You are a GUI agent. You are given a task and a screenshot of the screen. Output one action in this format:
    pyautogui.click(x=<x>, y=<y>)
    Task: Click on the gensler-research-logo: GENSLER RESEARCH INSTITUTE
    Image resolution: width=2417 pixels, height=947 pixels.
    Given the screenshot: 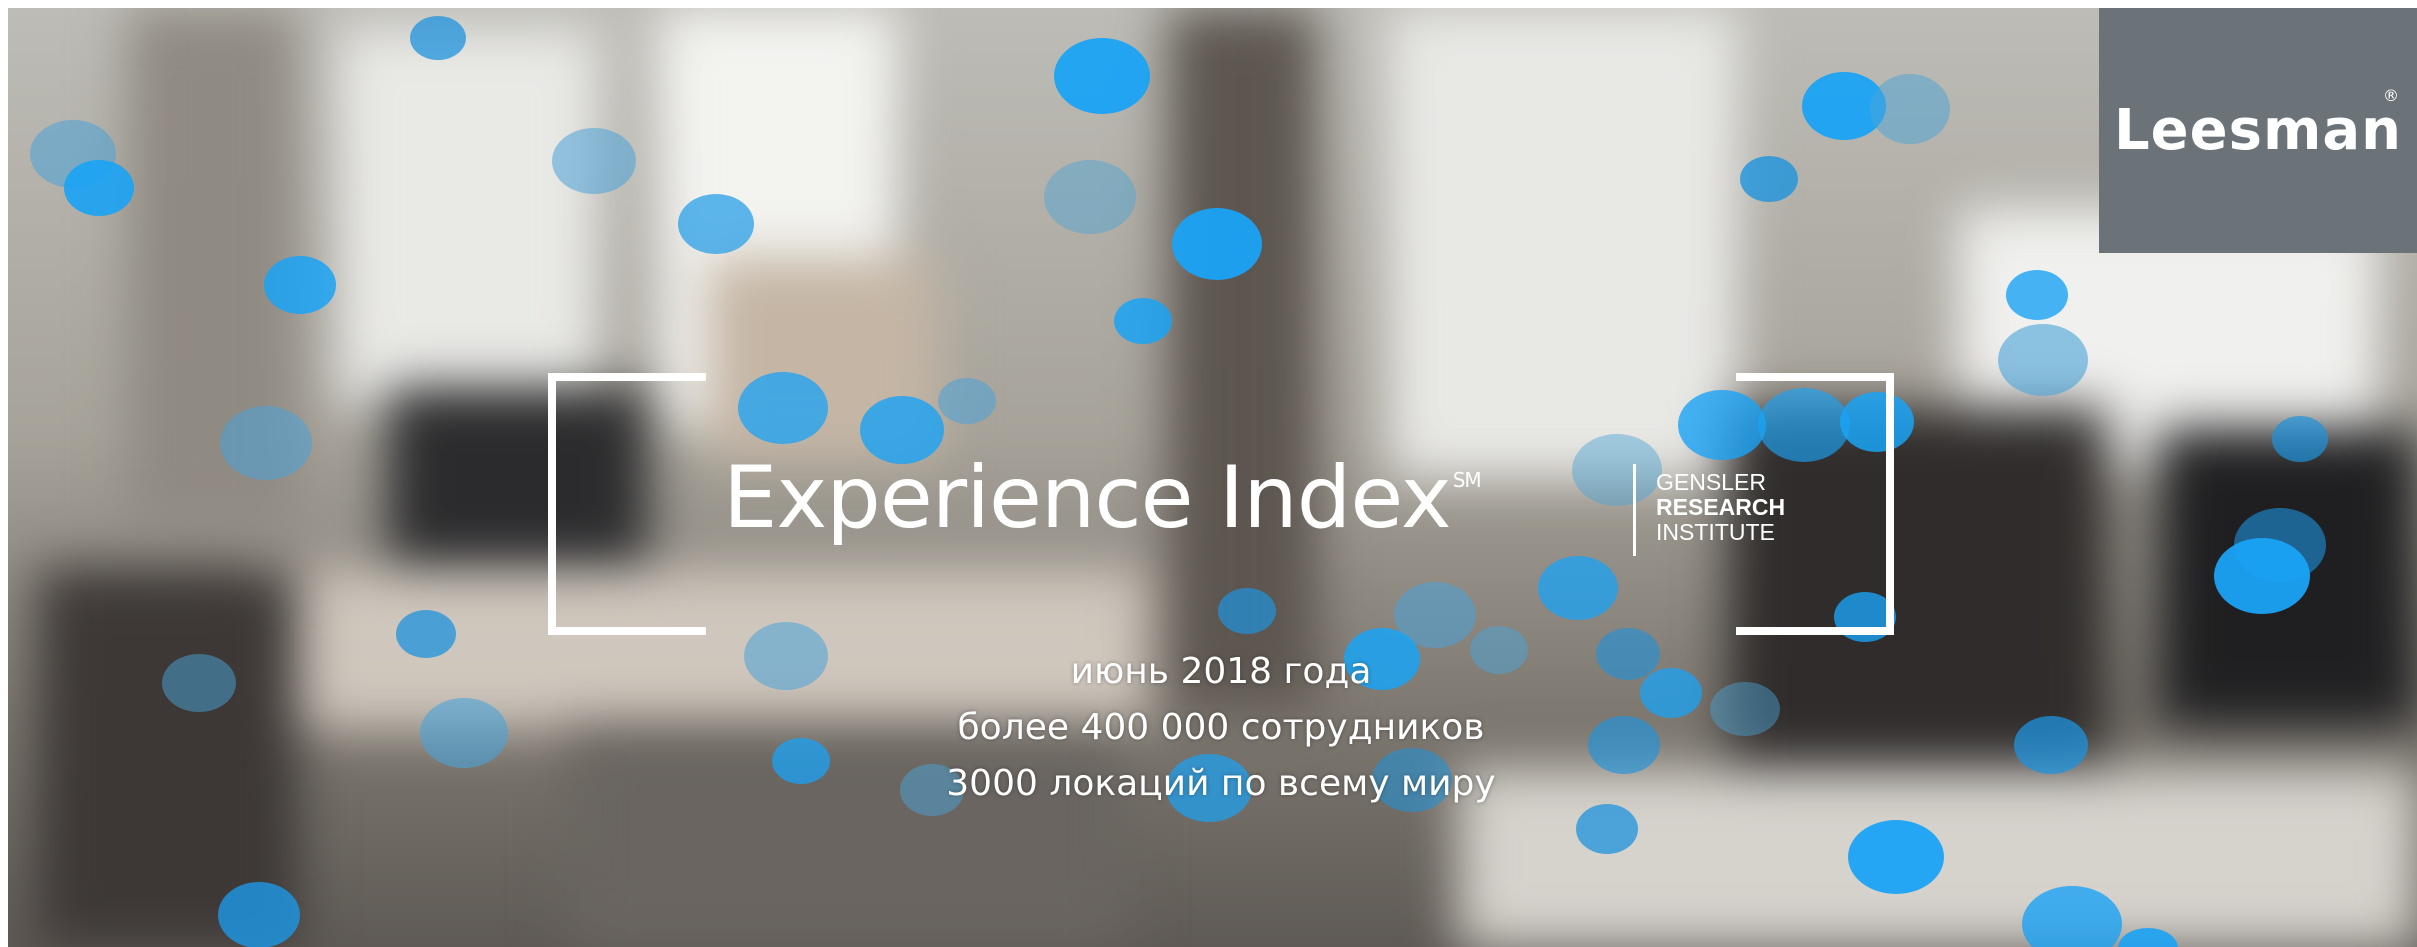 What is the action you would take?
    pyautogui.click(x=1720, y=507)
    